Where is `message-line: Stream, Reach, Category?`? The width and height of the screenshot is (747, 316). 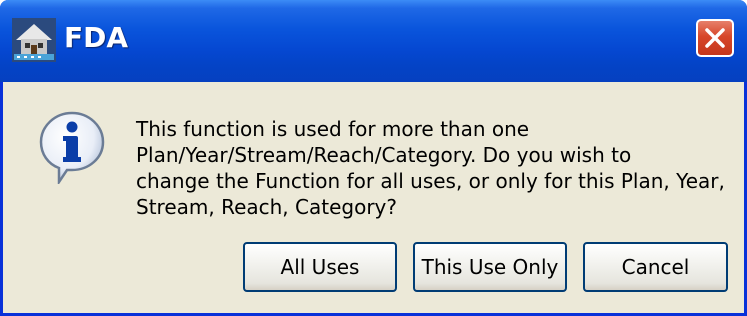
message-line: Stream, Reach, Category? is located at coordinates (266, 207).